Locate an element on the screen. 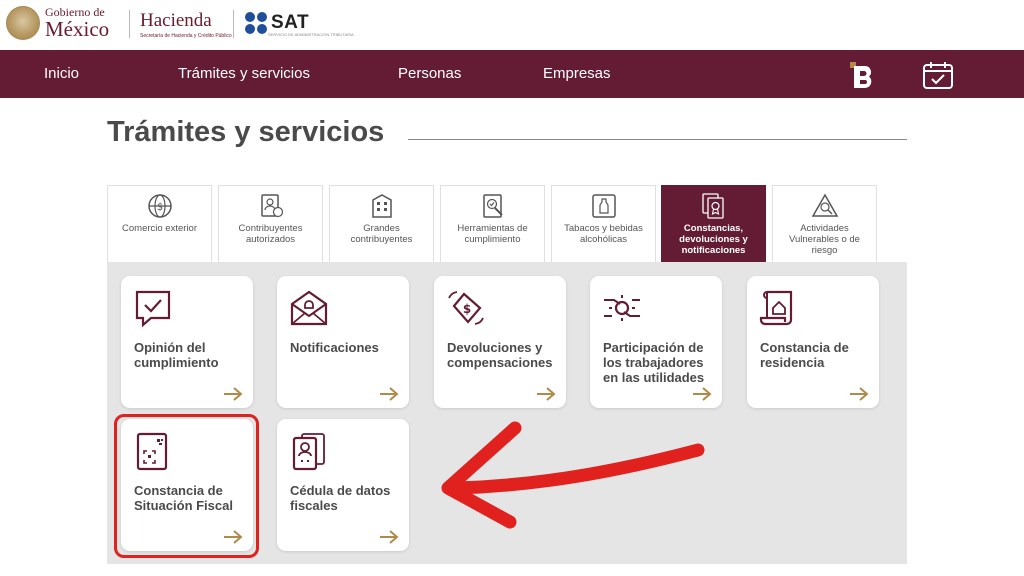 This screenshot has width=1024, height=576. card-label: Notificaciones is located at coordinates (334, 347).